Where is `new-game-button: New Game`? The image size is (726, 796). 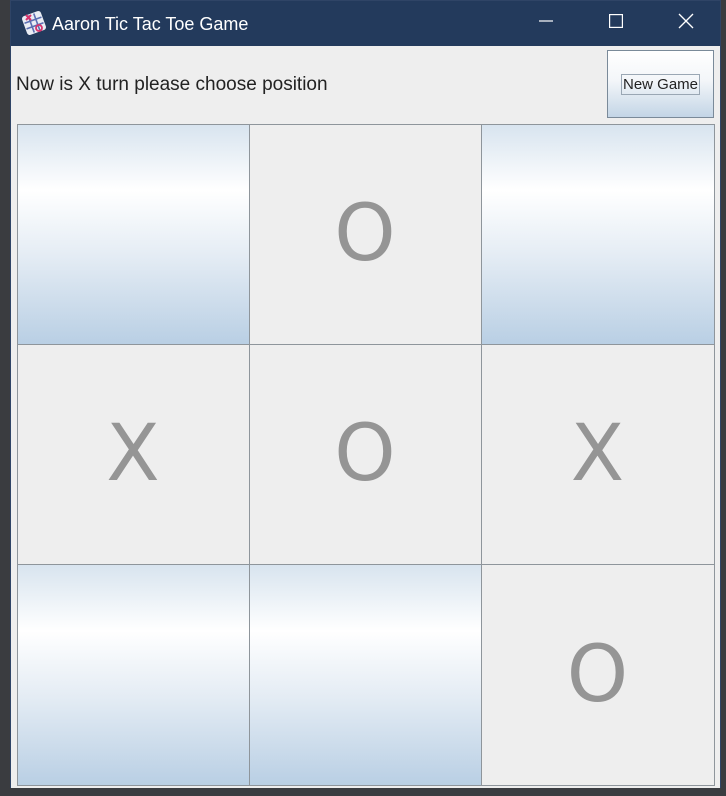
new-game-button: New Game is located at coordinates (660, 84).